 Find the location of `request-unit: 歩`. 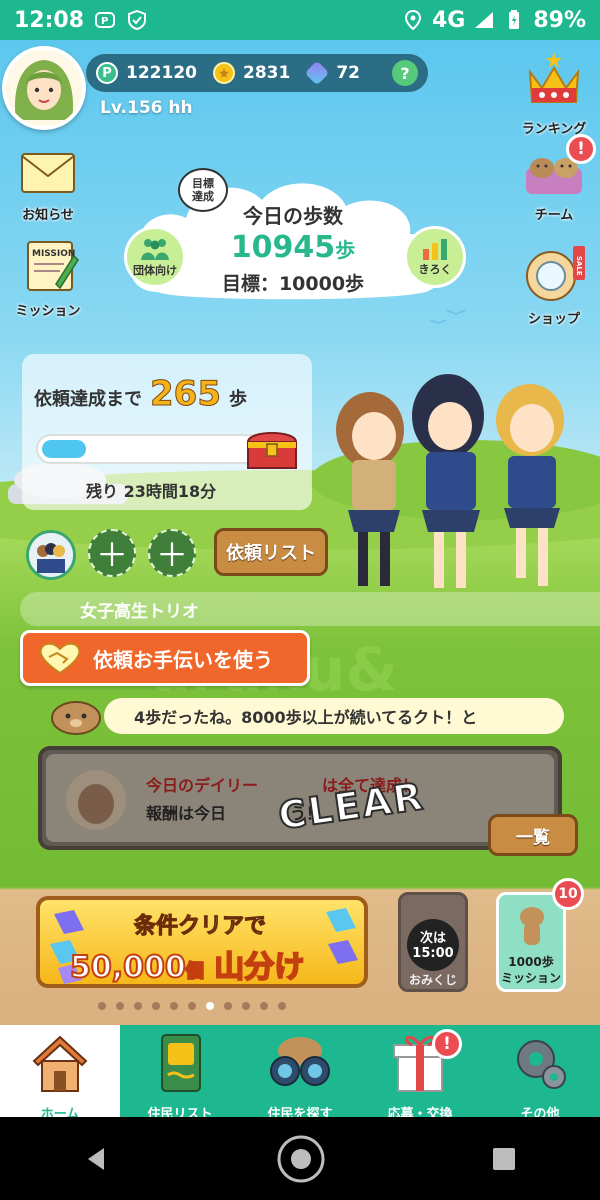

request-unit: 歩 is located at coordinates (237, 399).